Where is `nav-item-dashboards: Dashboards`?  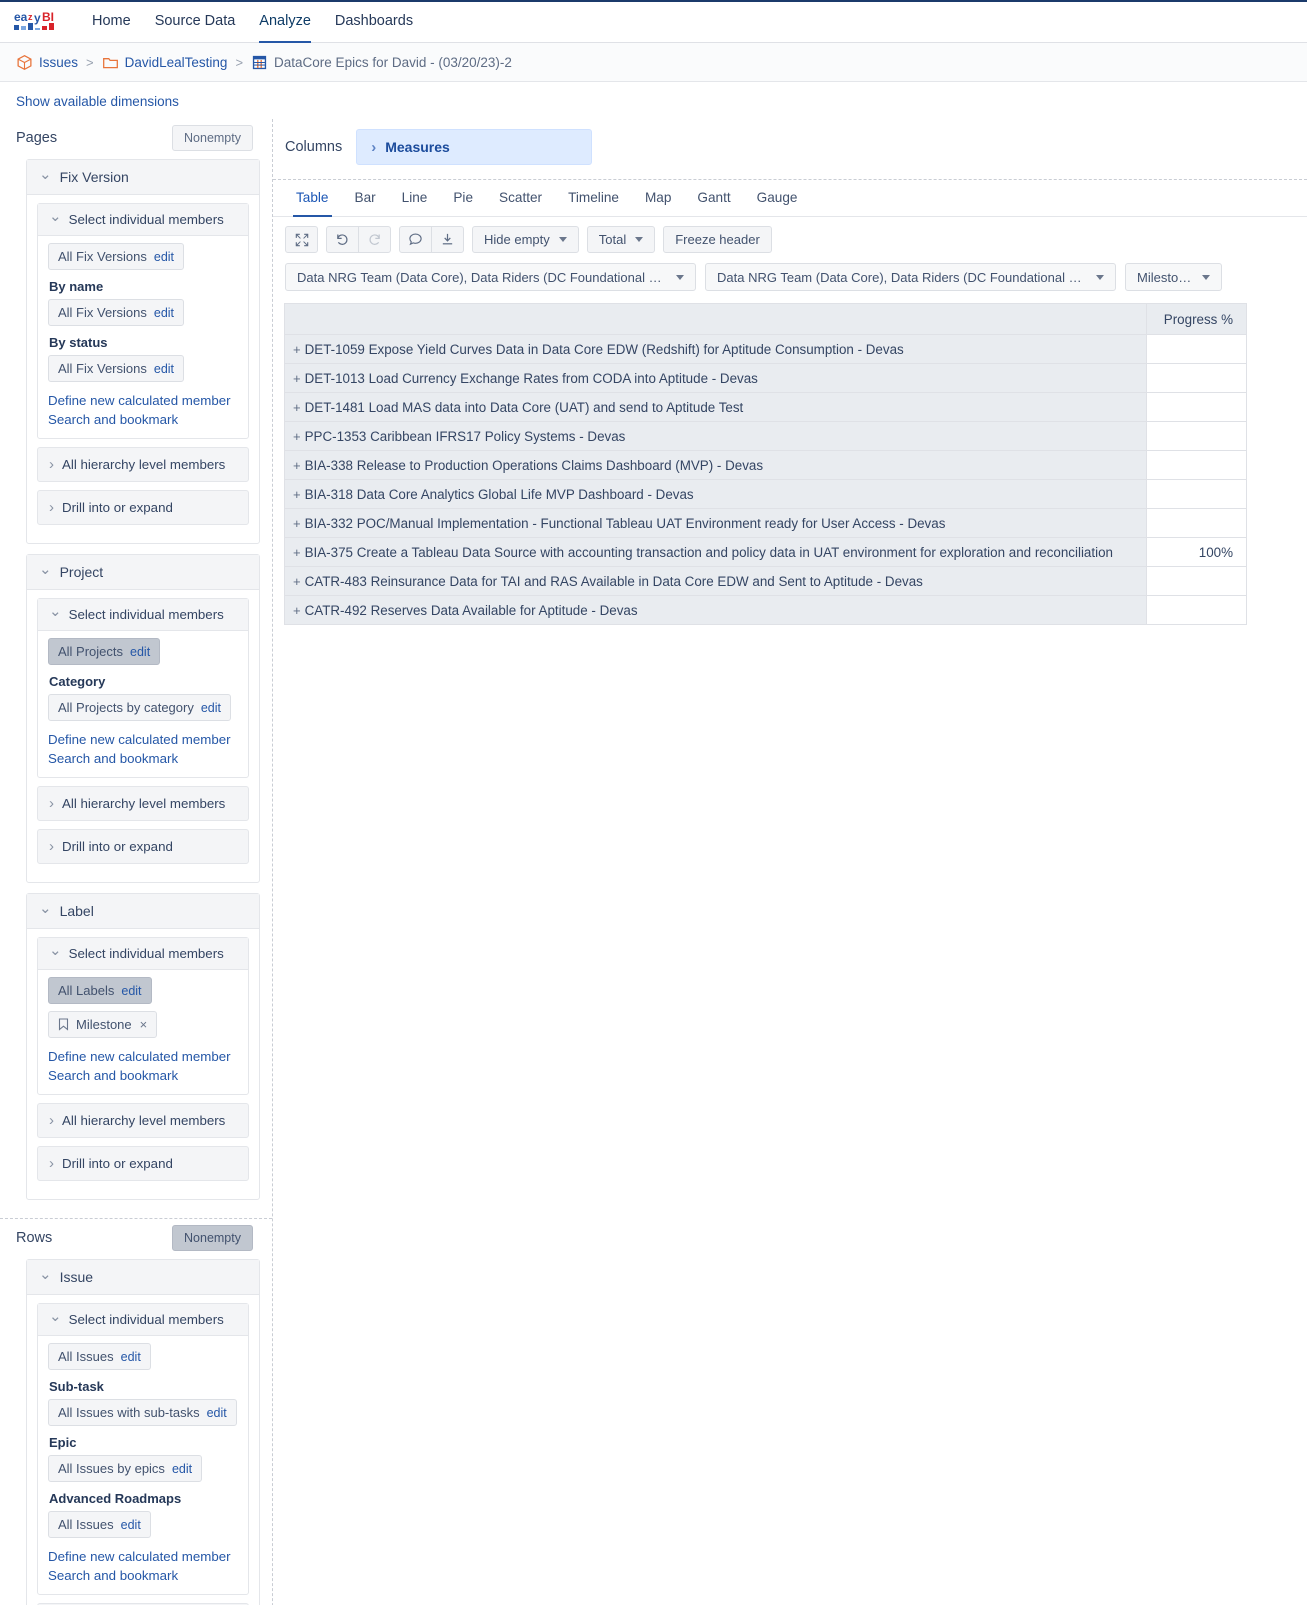
nav-item-dashboards: Dashboards is located at coordinates (374, 21).